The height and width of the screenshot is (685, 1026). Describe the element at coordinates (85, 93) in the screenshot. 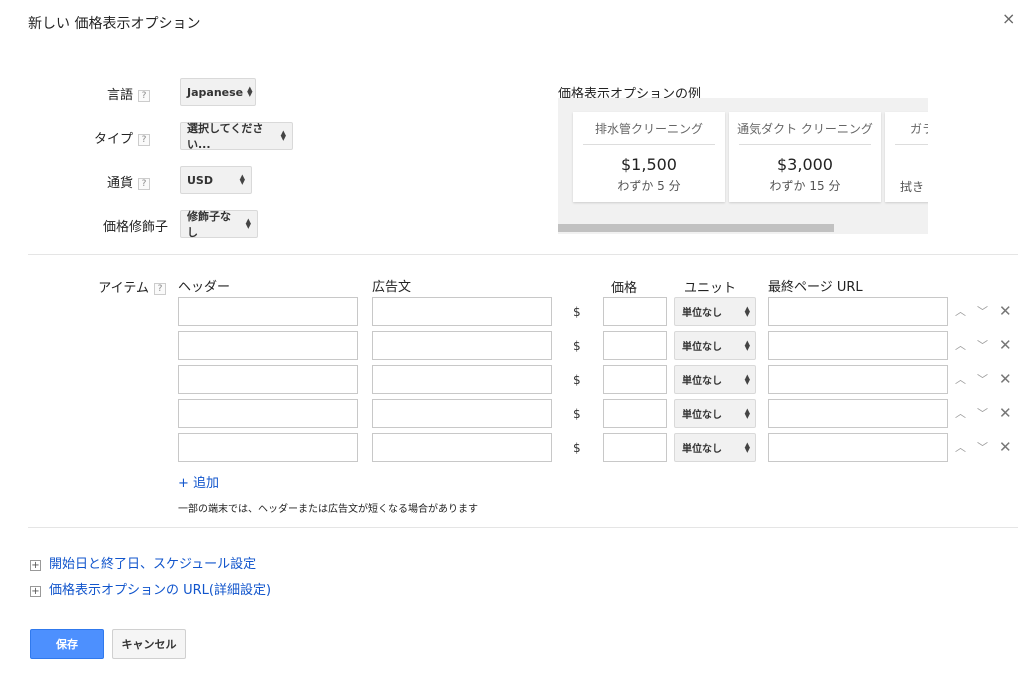

I see `language-label: 言語?` at that location.